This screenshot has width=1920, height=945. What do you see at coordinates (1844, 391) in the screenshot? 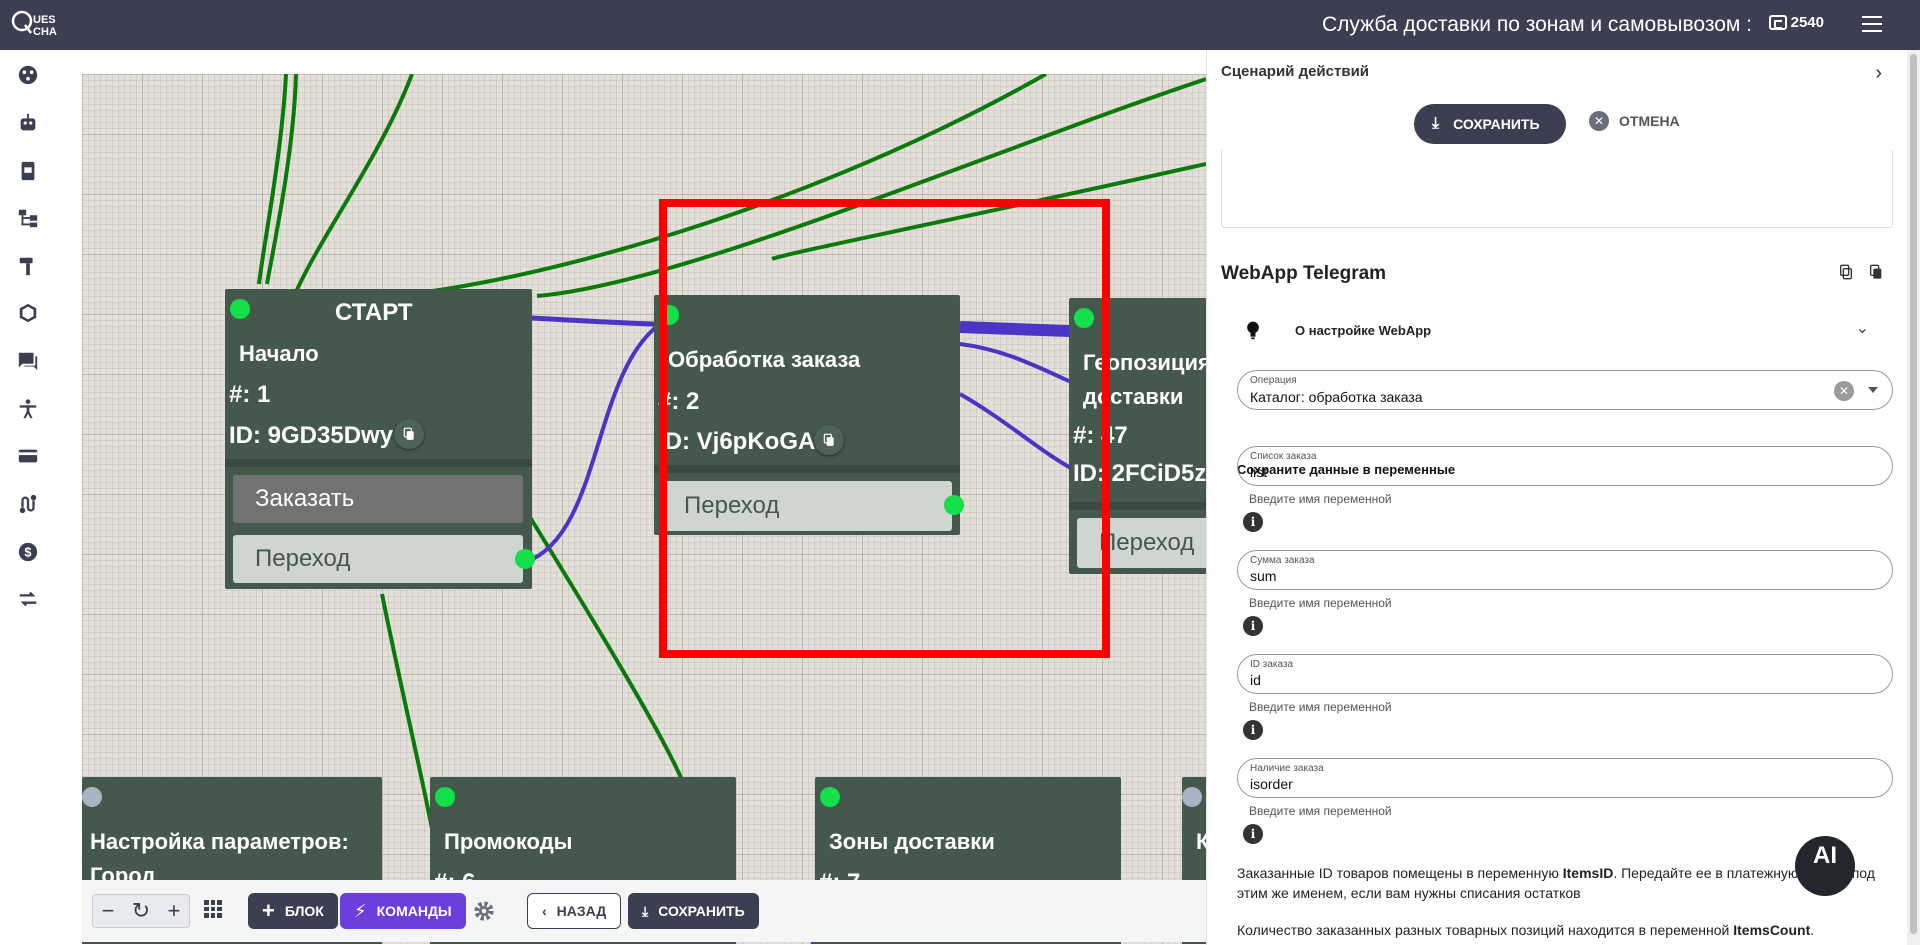
I see `clear-icon: ✕` at bounding box center [1844, 391].